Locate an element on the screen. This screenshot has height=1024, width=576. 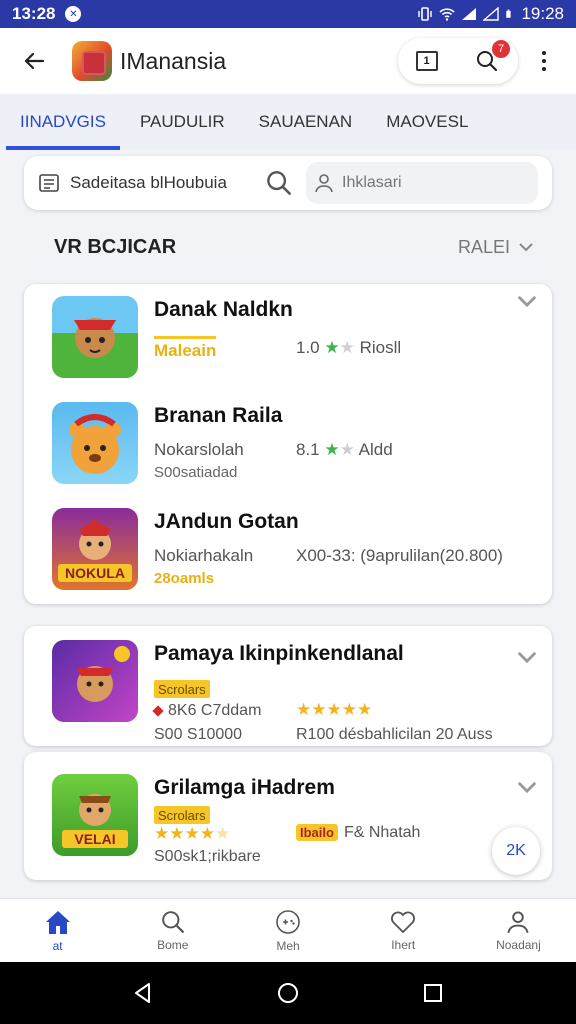
back-triangle-icon is located at coordinates (143, 993).